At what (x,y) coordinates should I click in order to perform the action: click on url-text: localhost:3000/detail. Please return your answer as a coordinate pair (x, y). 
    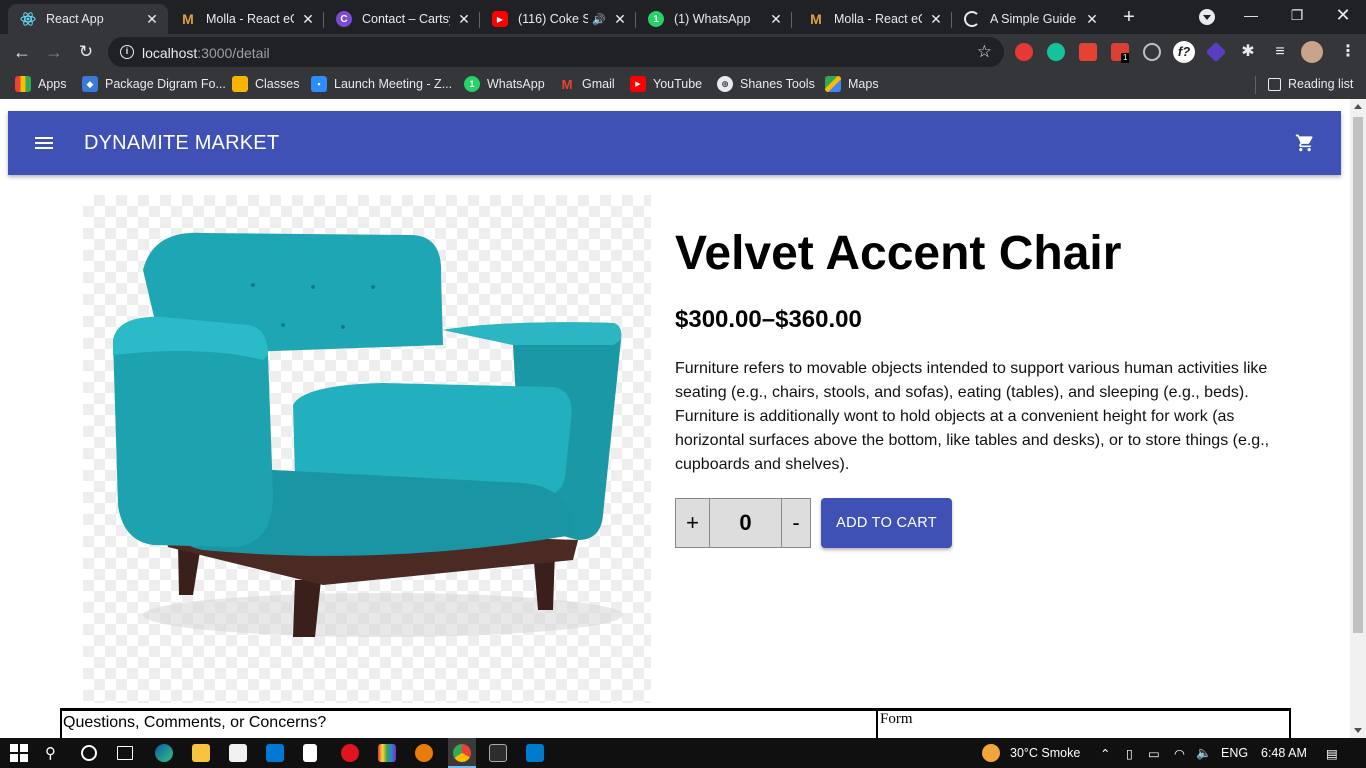
    Looking at the image, I should click on (206, 53).